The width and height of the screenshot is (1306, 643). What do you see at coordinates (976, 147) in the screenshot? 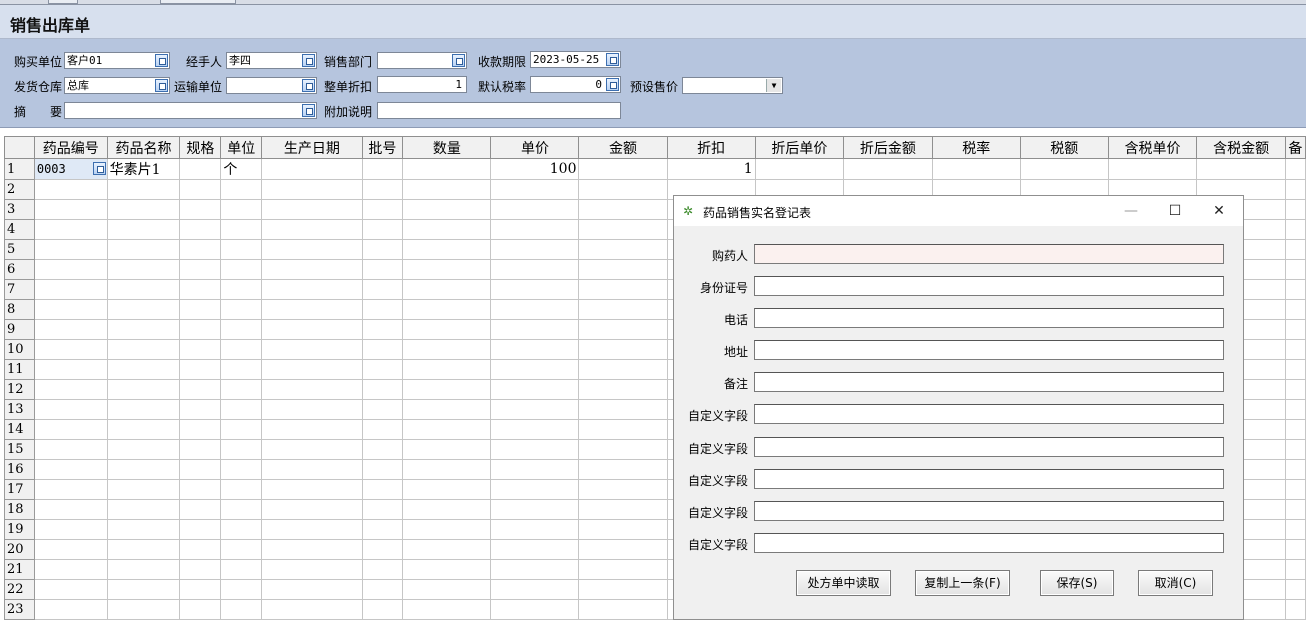
I see `column-header: 税率` at bounding box center [976, 147].